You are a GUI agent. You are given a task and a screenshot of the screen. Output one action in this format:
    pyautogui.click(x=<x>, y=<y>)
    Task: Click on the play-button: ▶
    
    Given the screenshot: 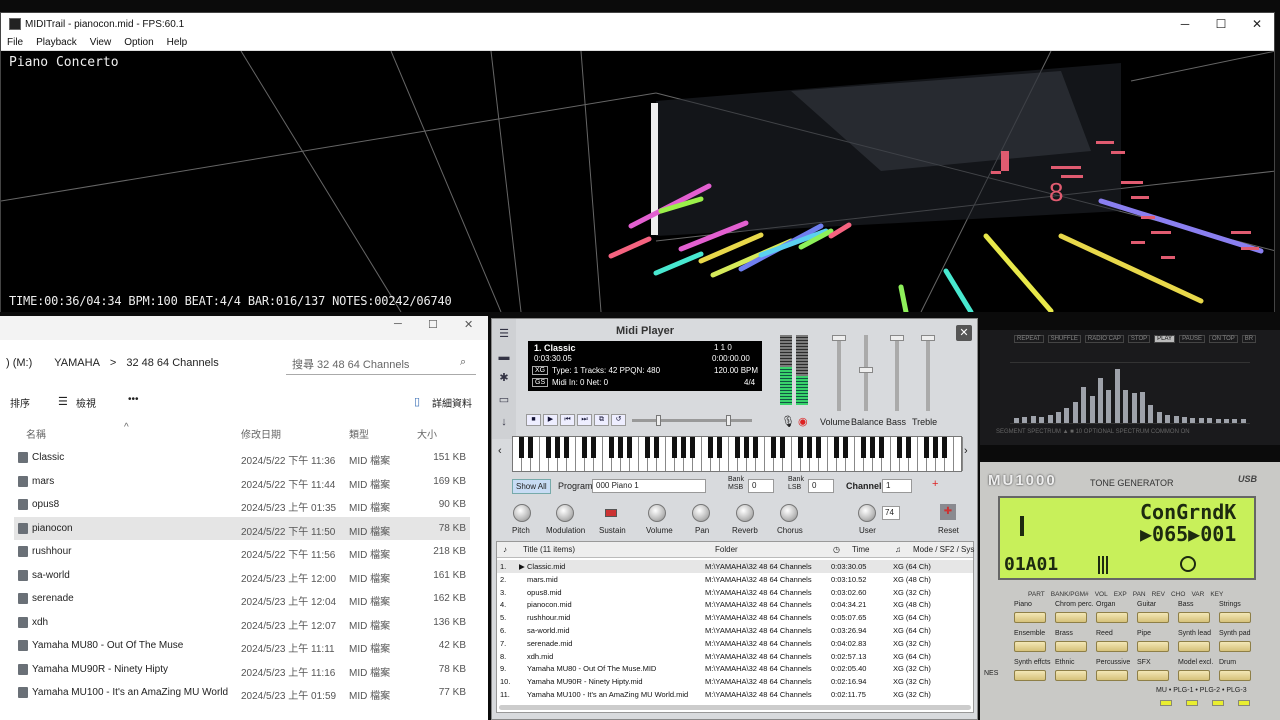 What is the action you would take?
    pyautogui.click(x=550, y=420)
    